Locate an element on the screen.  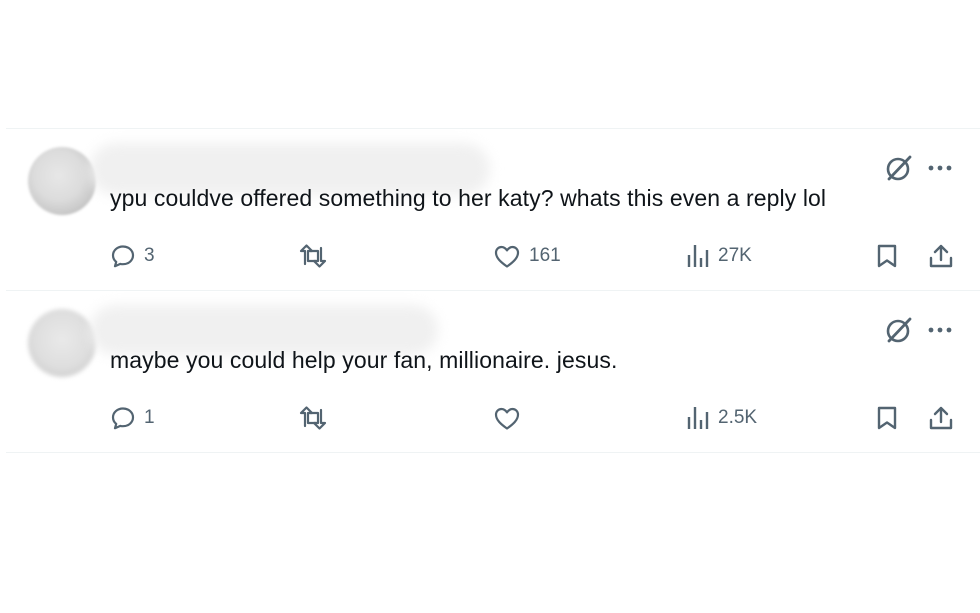
views-count: 27K is located at coordinates (735, 255).